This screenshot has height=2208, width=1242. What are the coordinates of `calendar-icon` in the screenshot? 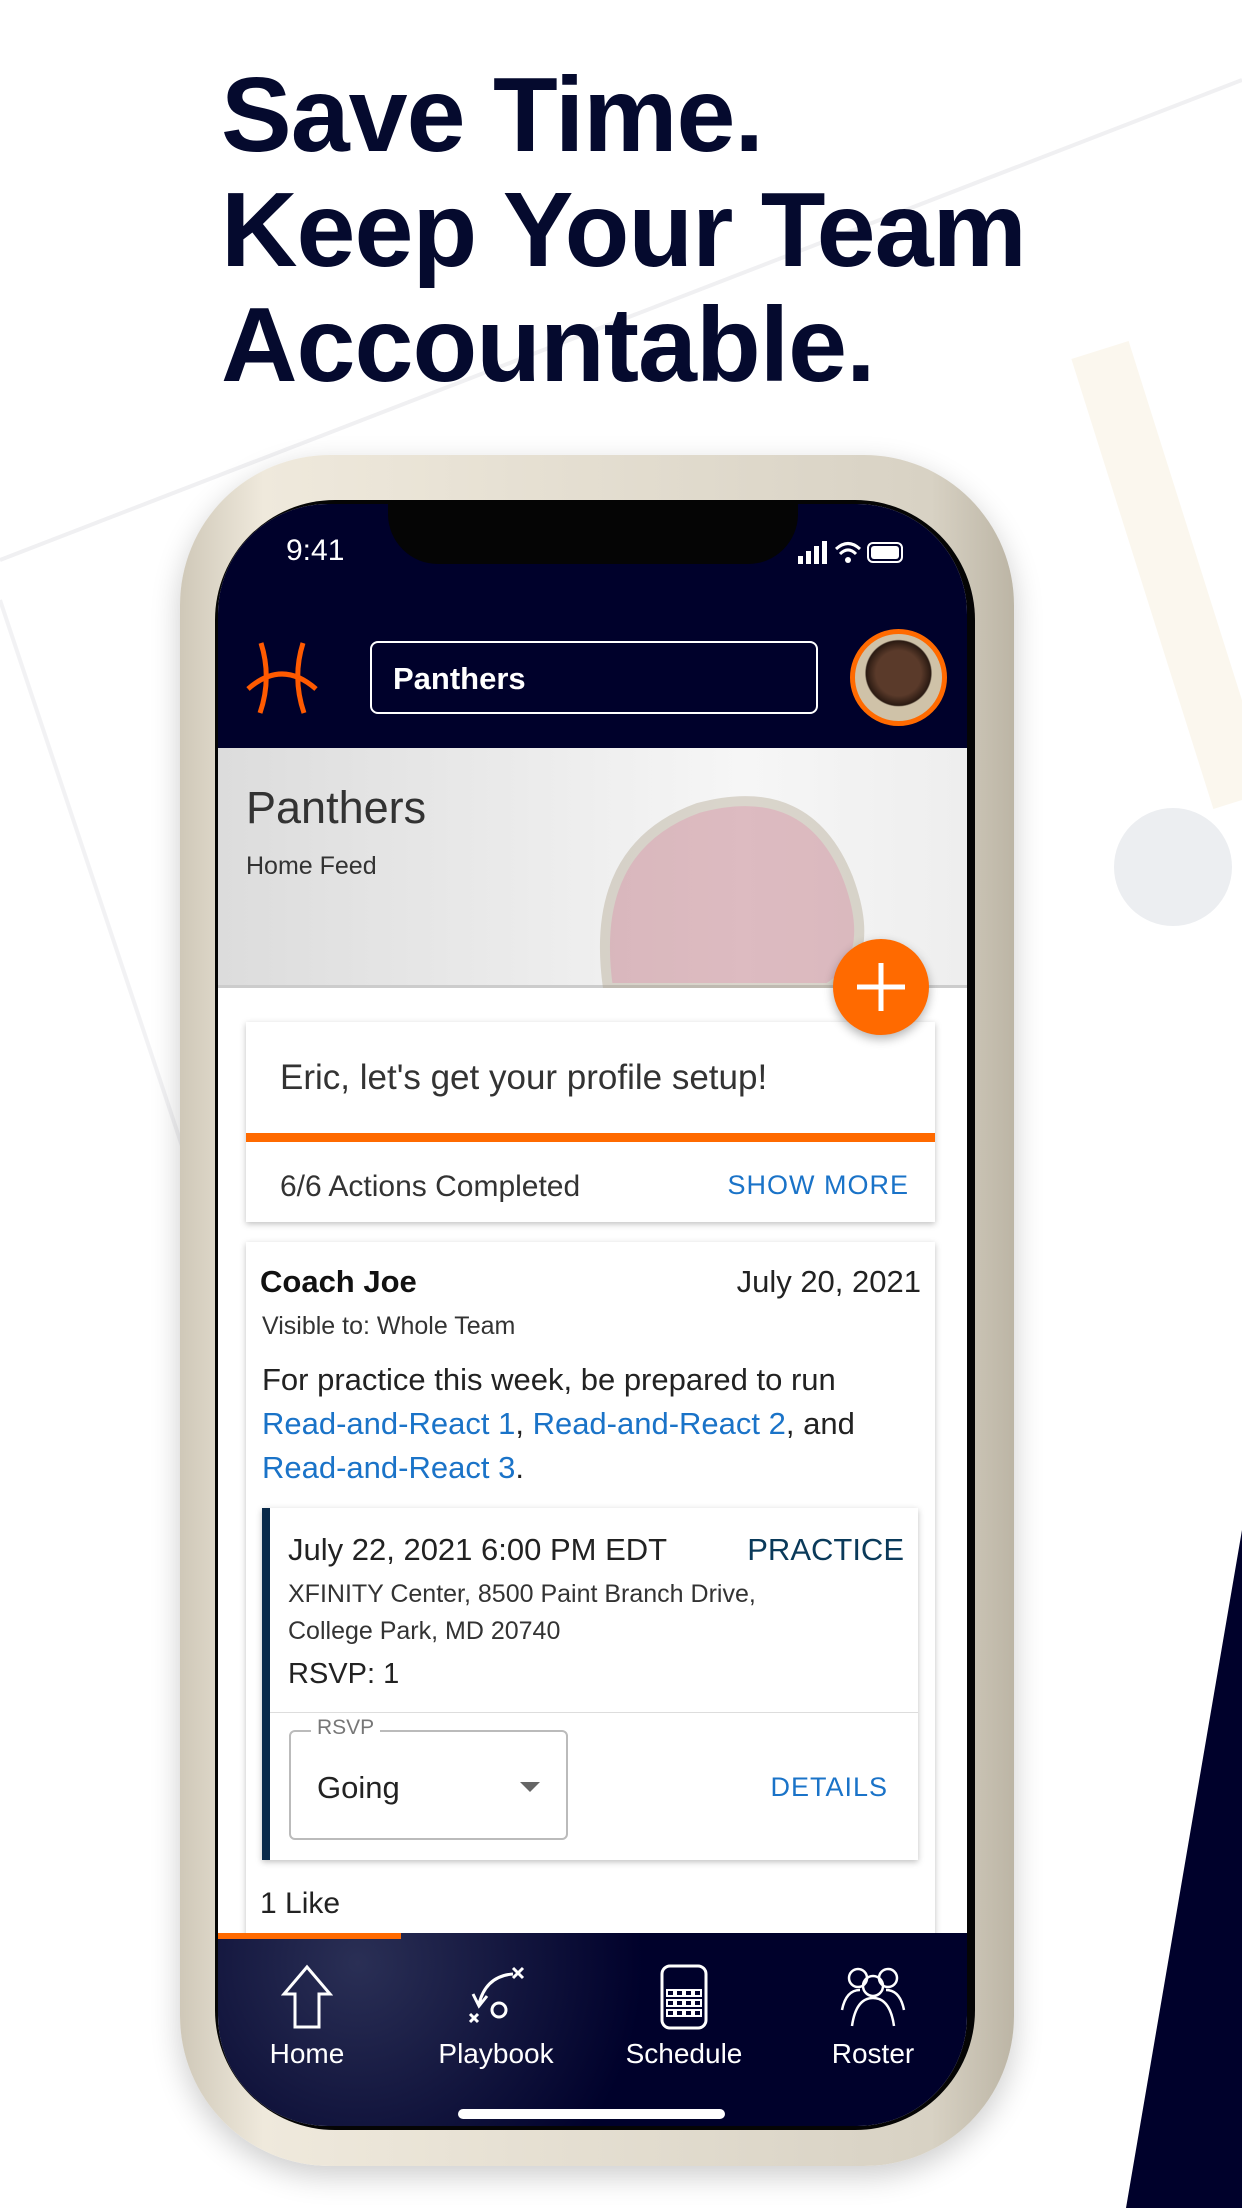 It's located at (684, 1997).